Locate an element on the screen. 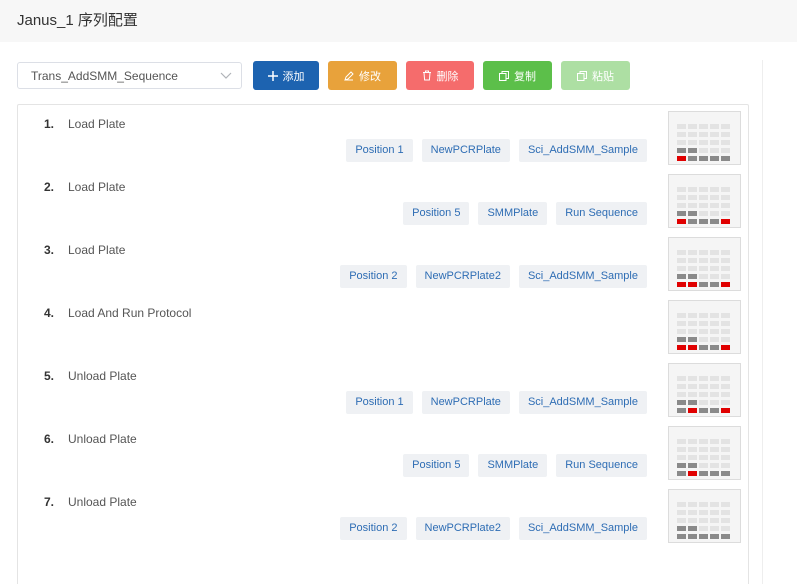  delete-button: 删除 is located at coordinates (440, 75).